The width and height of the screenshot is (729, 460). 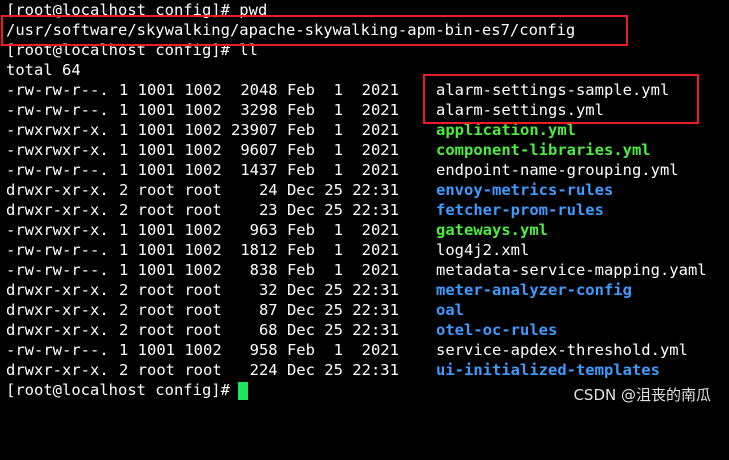 I want to click on file-name: alarm-settings.yml, so click(x=520, y=110).